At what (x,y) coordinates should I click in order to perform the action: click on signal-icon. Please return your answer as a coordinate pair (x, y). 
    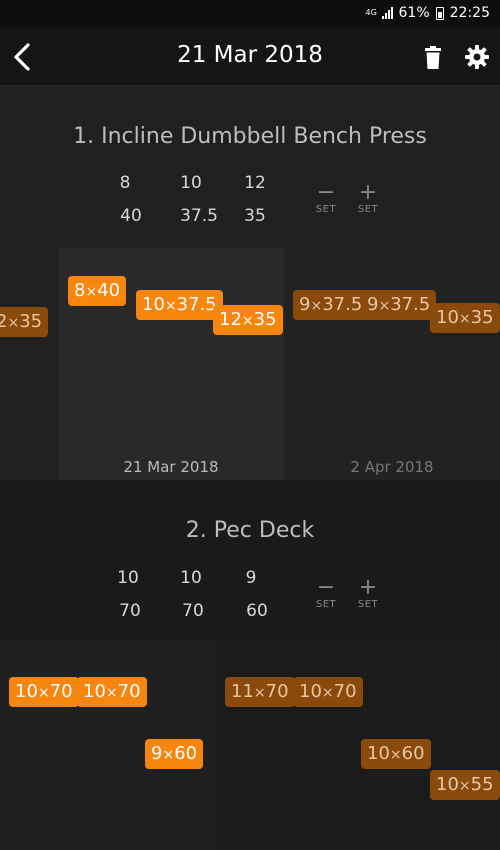
    Looking at the image, I should click on (387, 13).